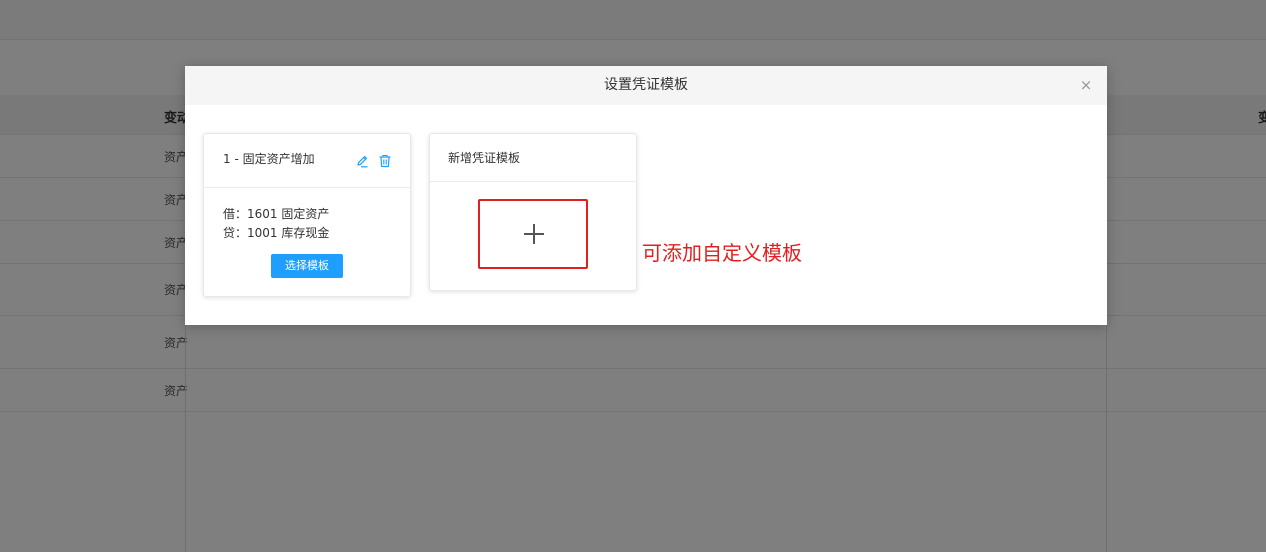 The image size is (1266, 552). I want to click on dialog-header: 设置凭证模板 ×, so click(646, 85).